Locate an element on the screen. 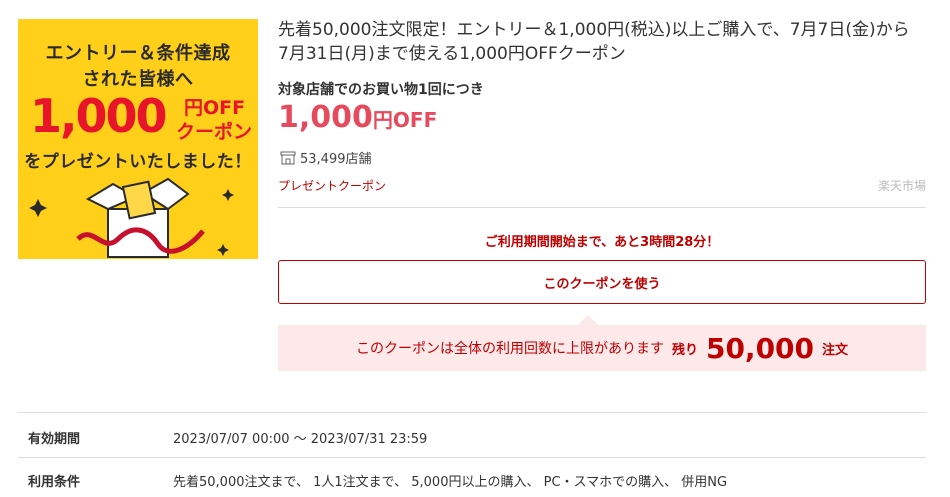  store-count: 53,499店舗 is located at coordinates (326, 157).